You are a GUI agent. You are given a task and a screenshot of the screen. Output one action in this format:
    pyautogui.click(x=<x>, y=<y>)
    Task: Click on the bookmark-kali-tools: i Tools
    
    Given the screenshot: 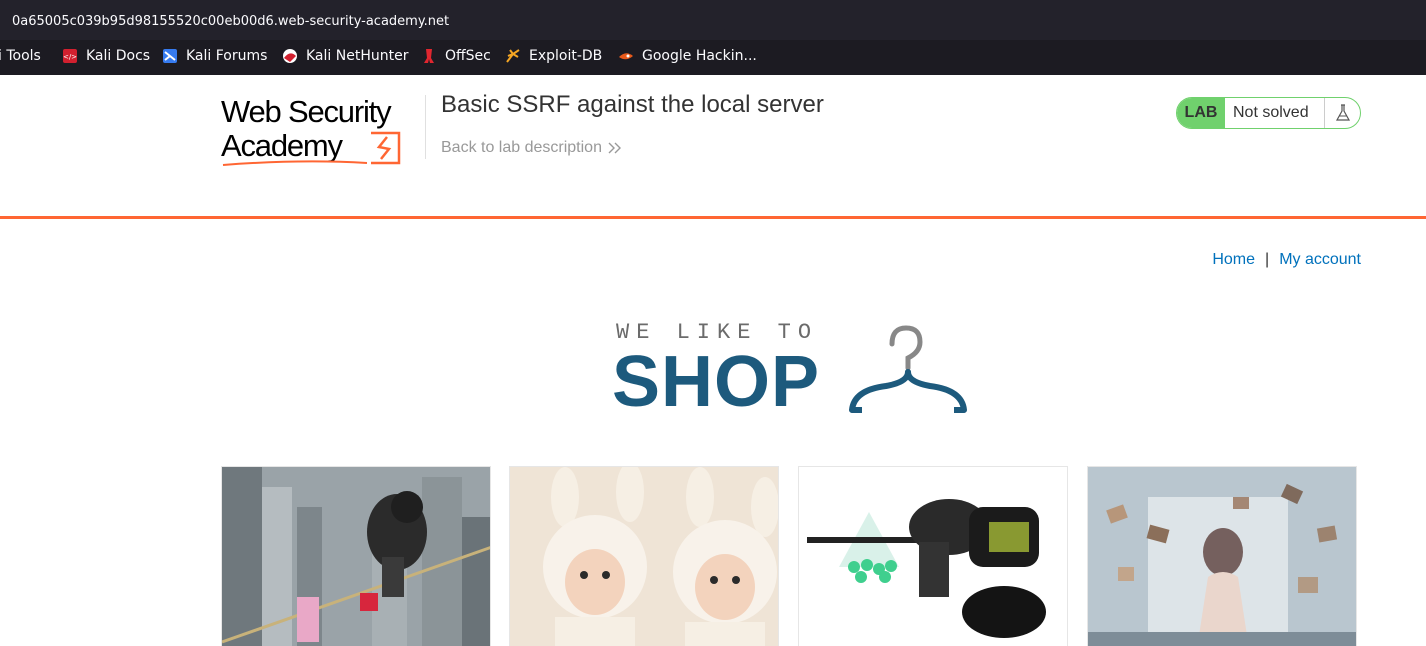 What is the action you would take?
    pyautogui.click(x=20, y=56)
    